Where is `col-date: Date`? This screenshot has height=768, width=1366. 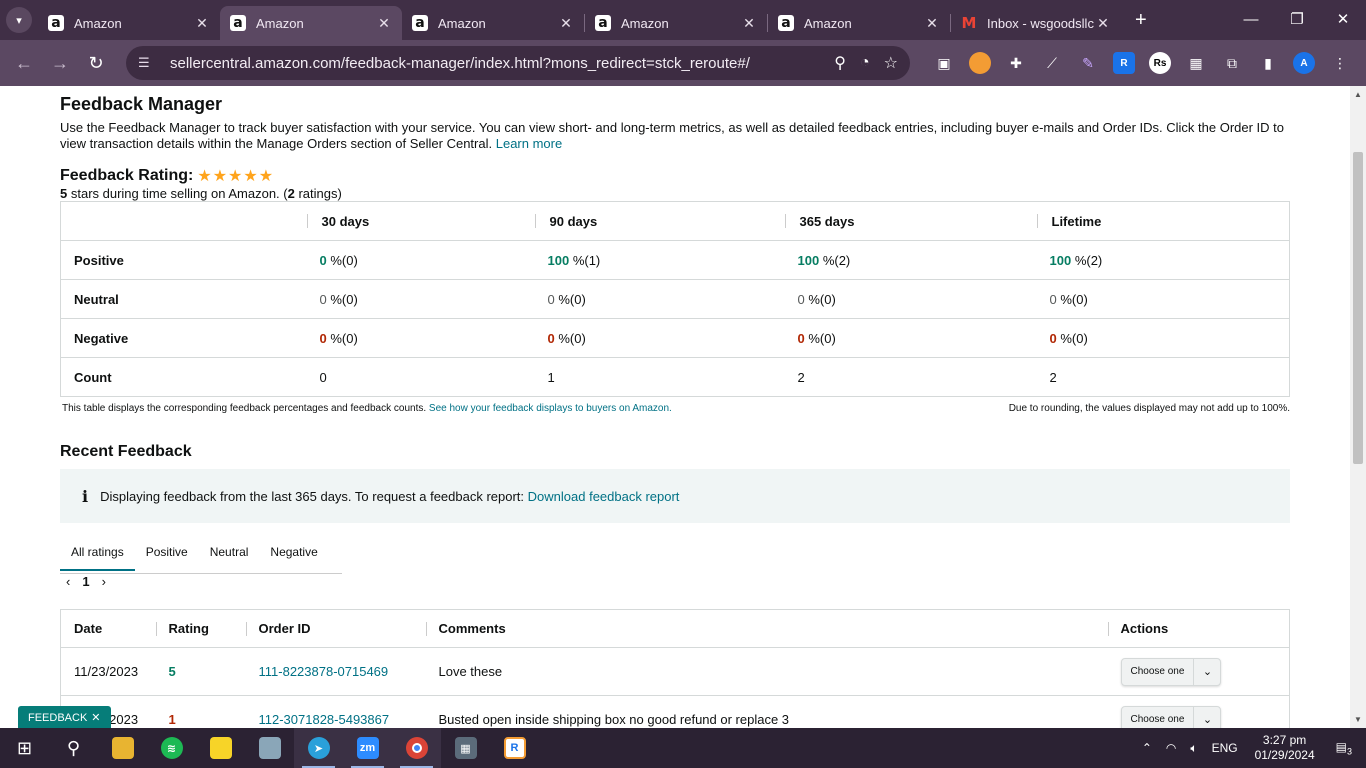 col-date: Date is located at coordinates (108, 628).